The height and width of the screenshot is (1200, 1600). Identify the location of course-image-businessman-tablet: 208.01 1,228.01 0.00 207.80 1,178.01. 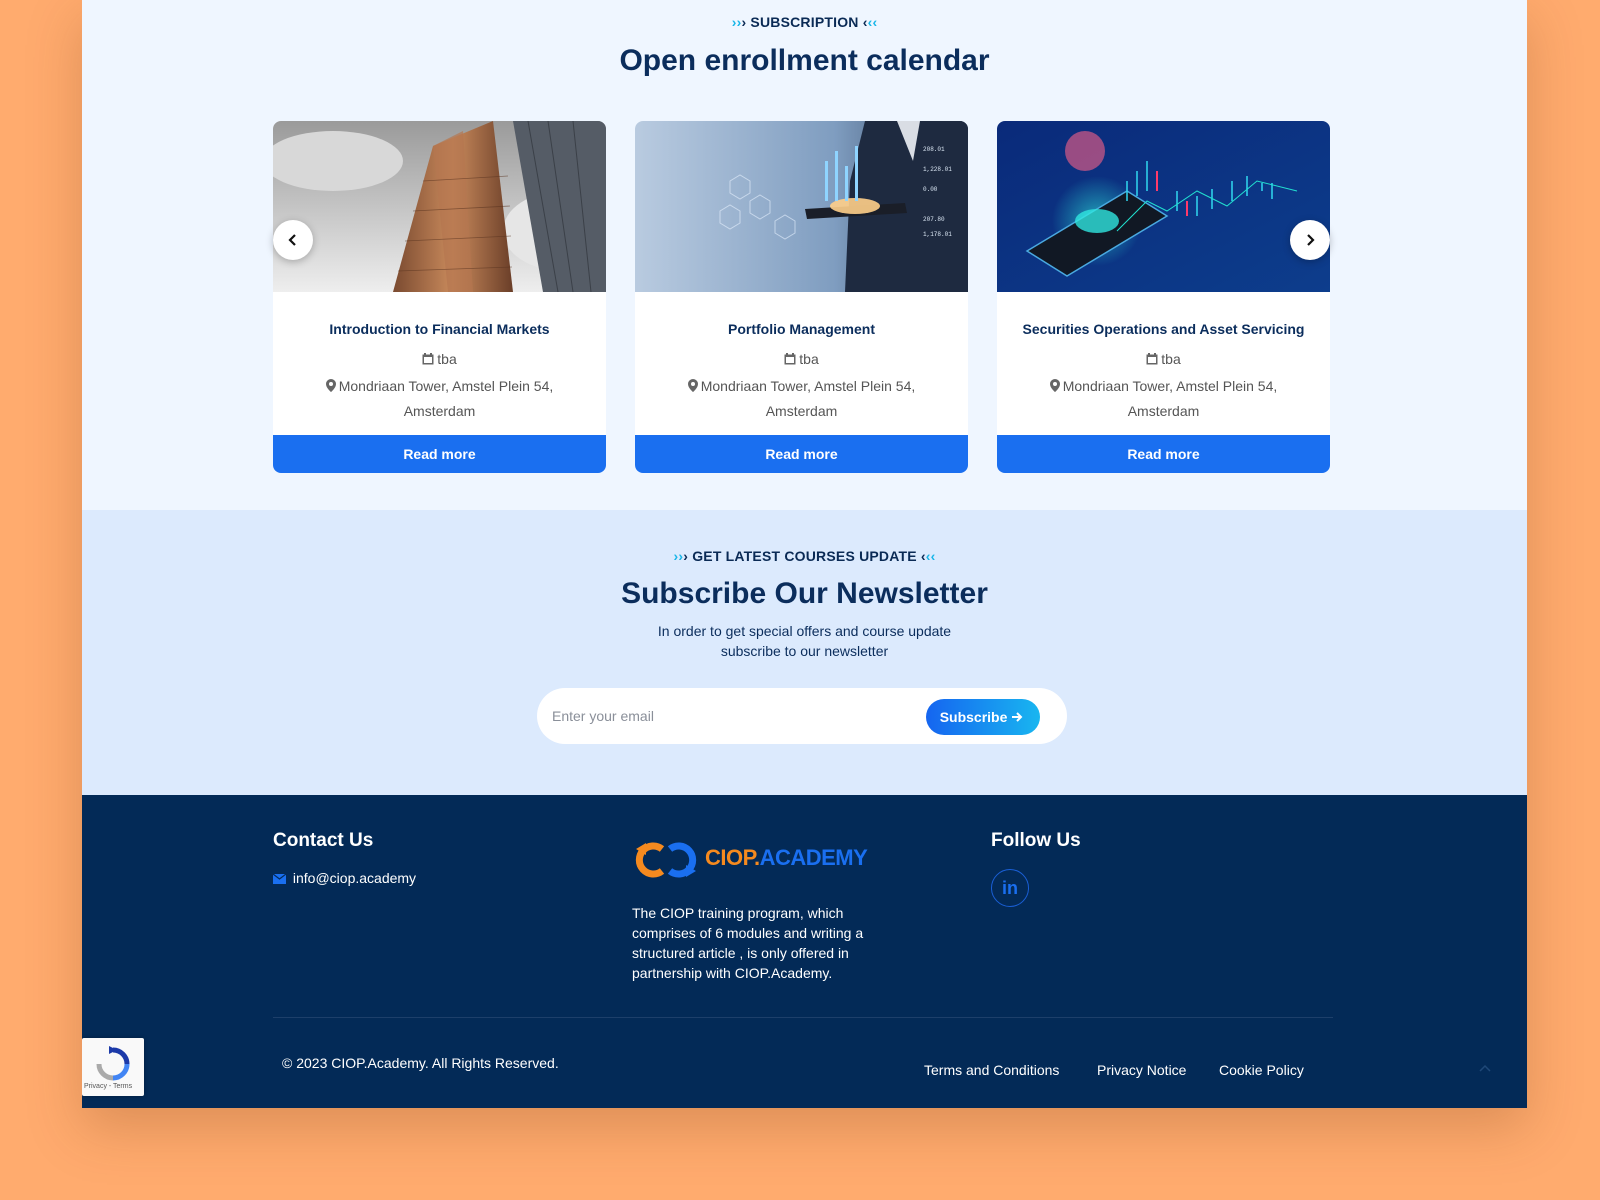
(801, 206).